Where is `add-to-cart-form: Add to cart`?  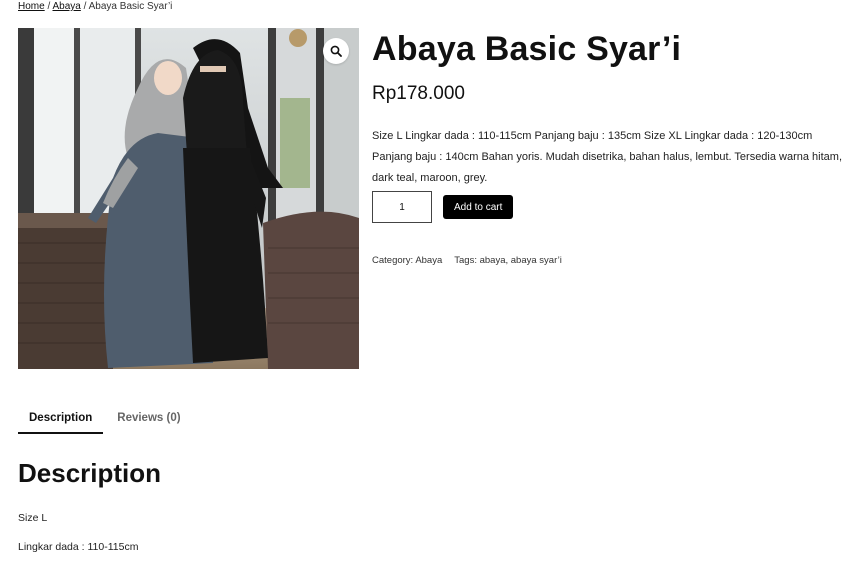
add-to-cart-form: Add to cart is located at coordinates (443, 207).